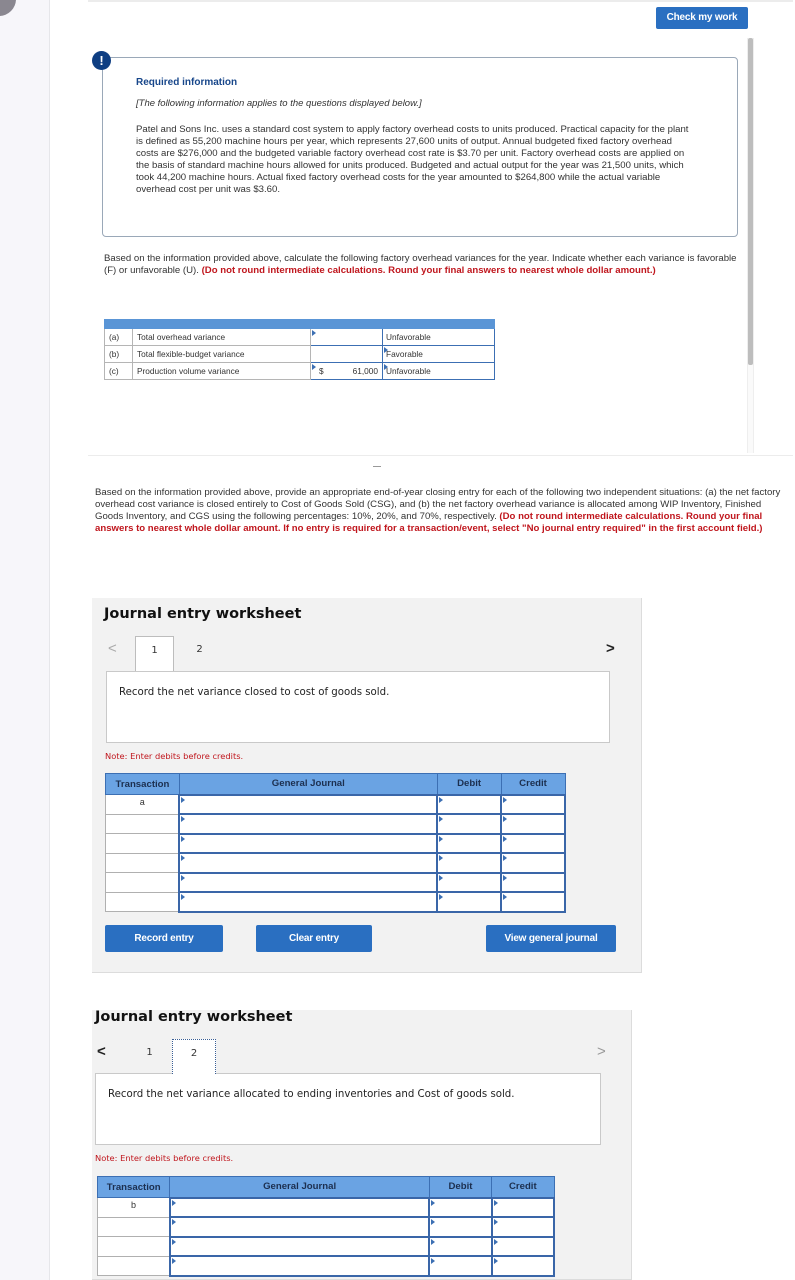  Describe the element at coordinates (702, 18) in the screenshot. I see `check-my-work-button: Check my work` at that location.